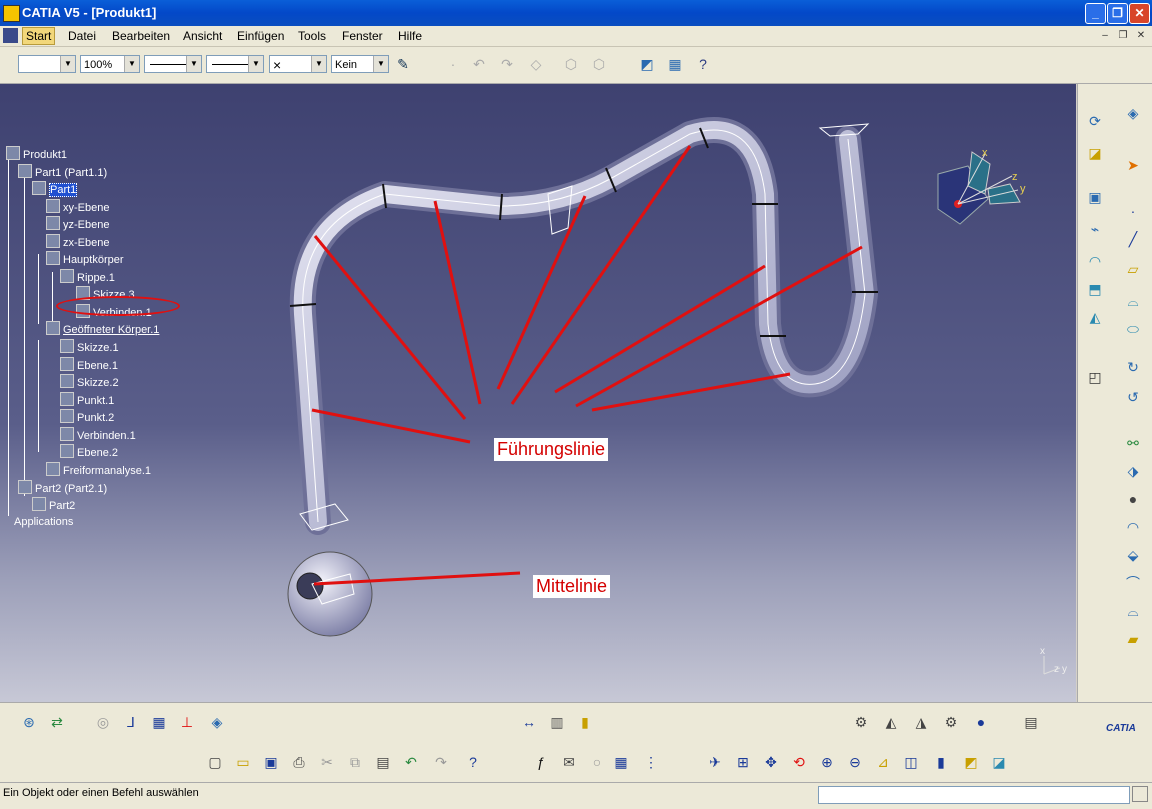 Image resolution: width=1152 pixels, height=809 pixels. What do you see at coordinates (243, 762) in the screenshot?
I see `open-folder-icon: ▭` at bounding box center [243, 762].